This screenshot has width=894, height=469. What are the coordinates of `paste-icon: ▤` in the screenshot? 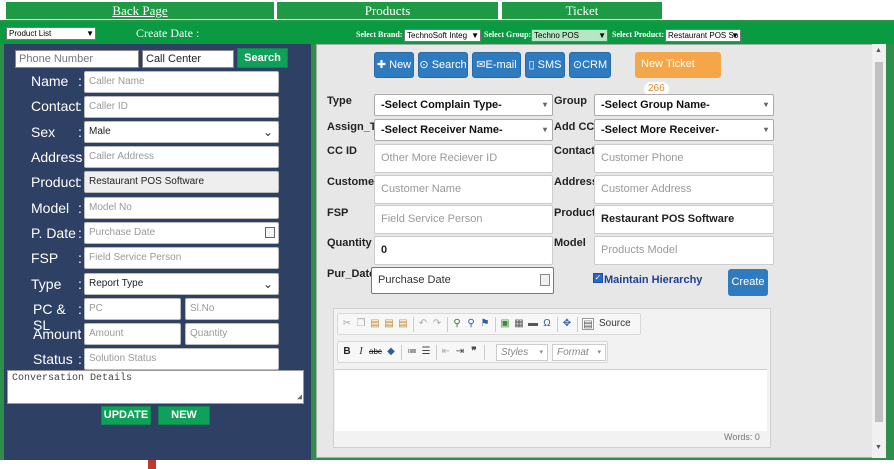 It's located at (375, 324).